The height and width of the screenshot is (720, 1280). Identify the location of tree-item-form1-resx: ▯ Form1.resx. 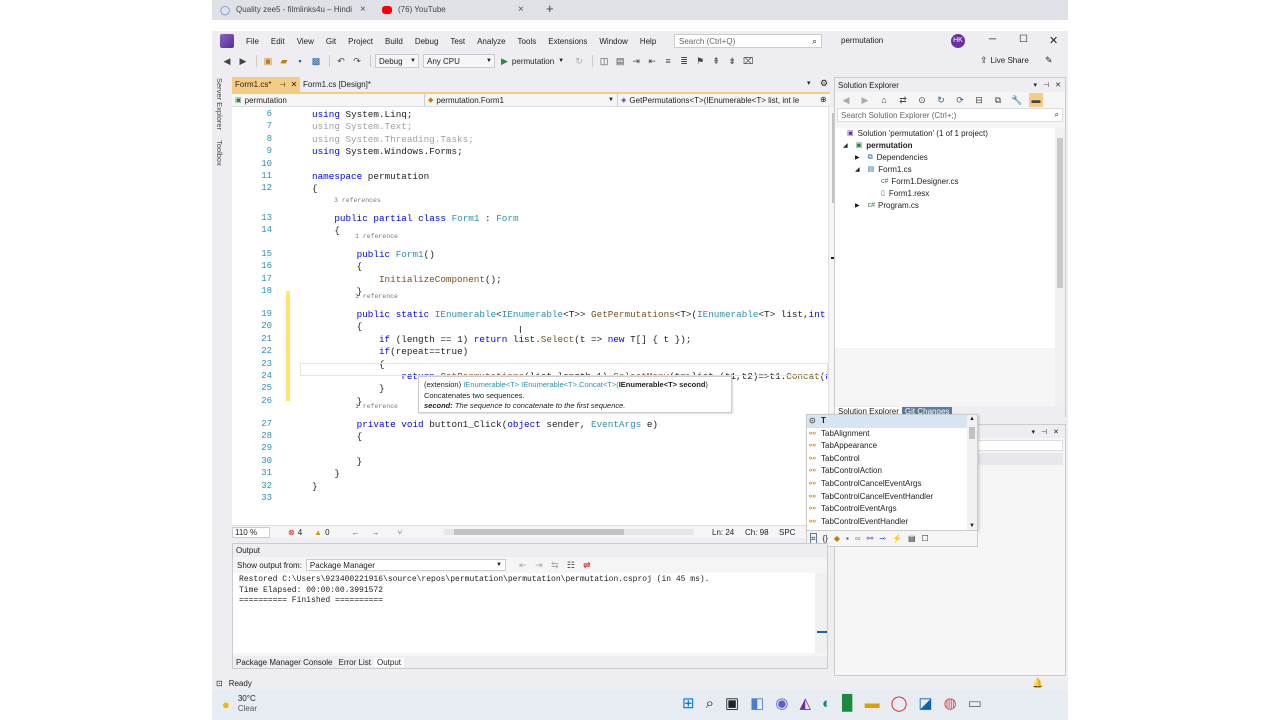
(905, 194).